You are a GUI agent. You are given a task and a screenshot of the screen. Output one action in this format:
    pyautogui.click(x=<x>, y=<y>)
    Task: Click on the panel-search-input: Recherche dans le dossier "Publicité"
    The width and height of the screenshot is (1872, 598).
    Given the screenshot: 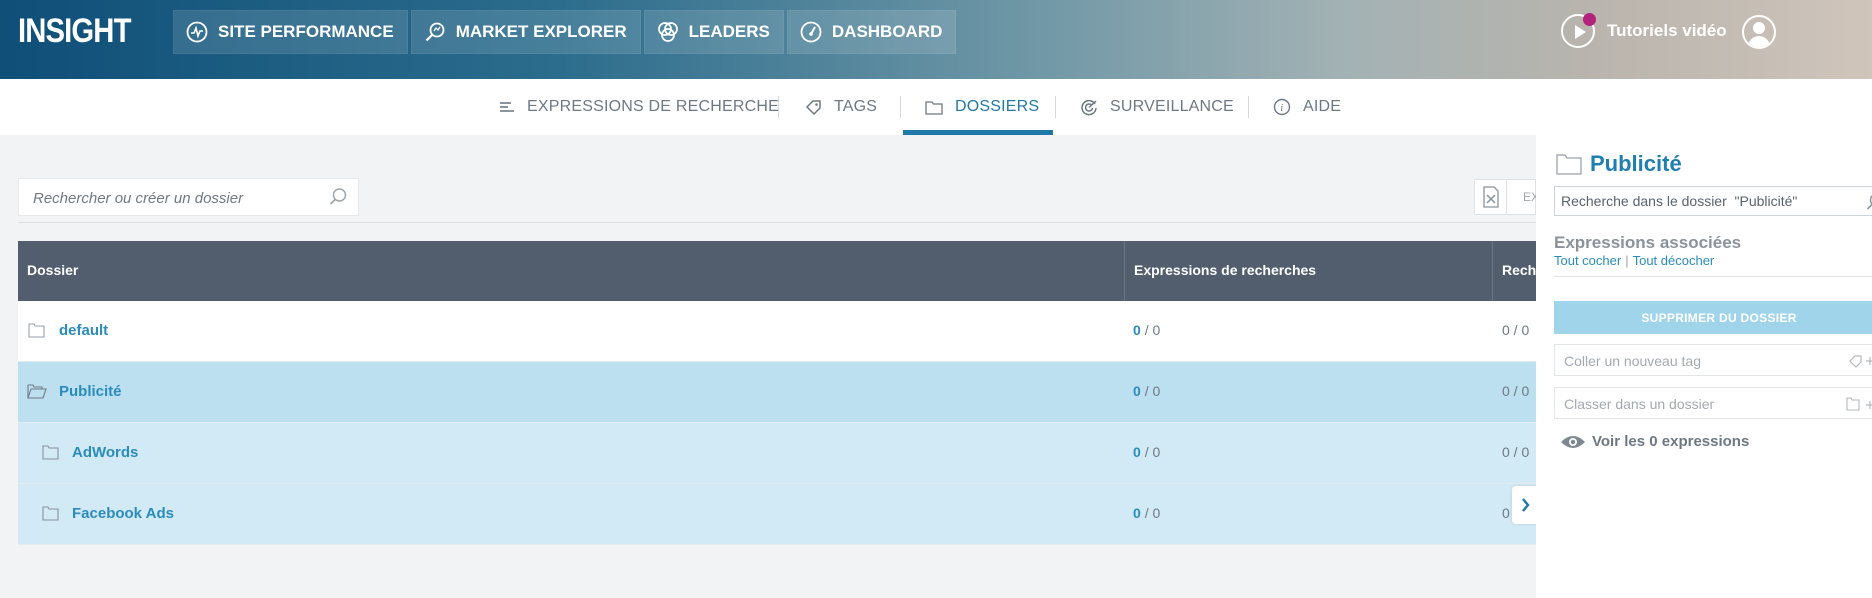 What is the action you would take?
    pyautogui.click(x=1713, y=201)
    